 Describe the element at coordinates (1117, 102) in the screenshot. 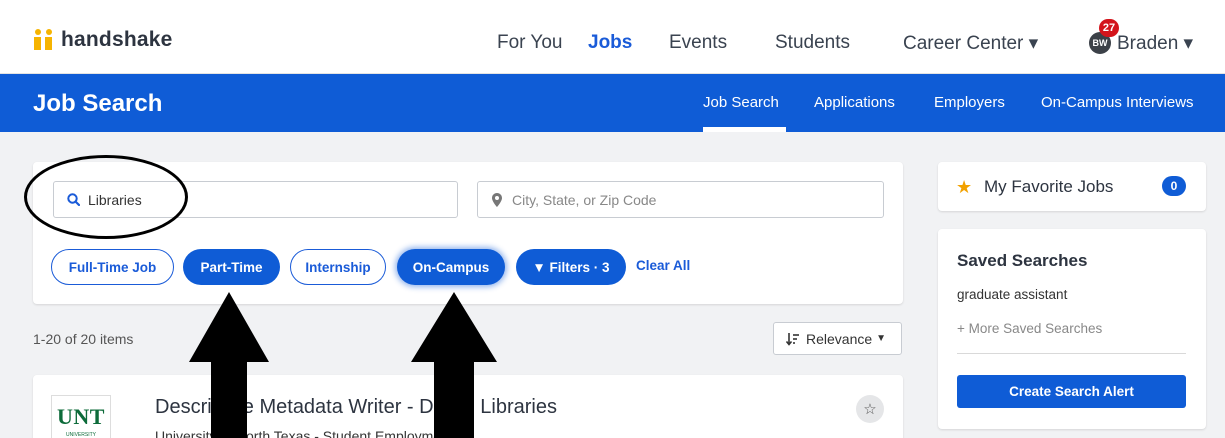

I see `tab-on-campus-interviews: On-Campus Interviews` at that location.